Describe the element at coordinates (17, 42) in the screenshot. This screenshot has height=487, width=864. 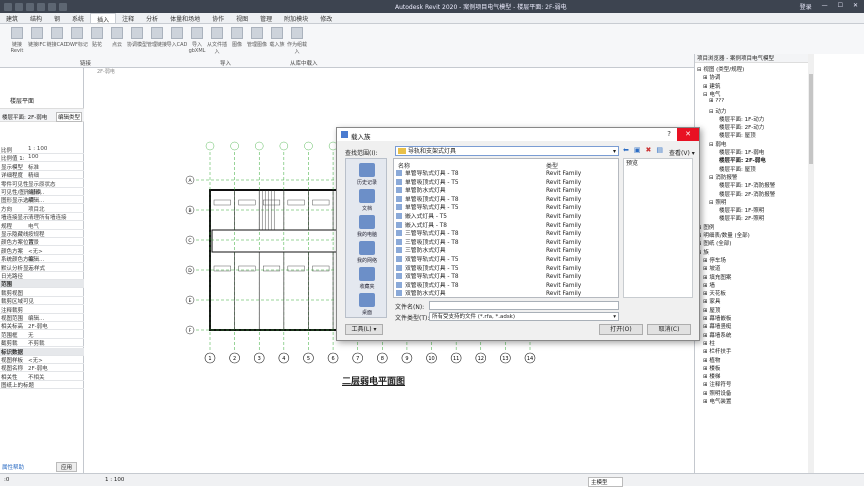
I see `ribbon-button-0: 链接Revit` at that location.